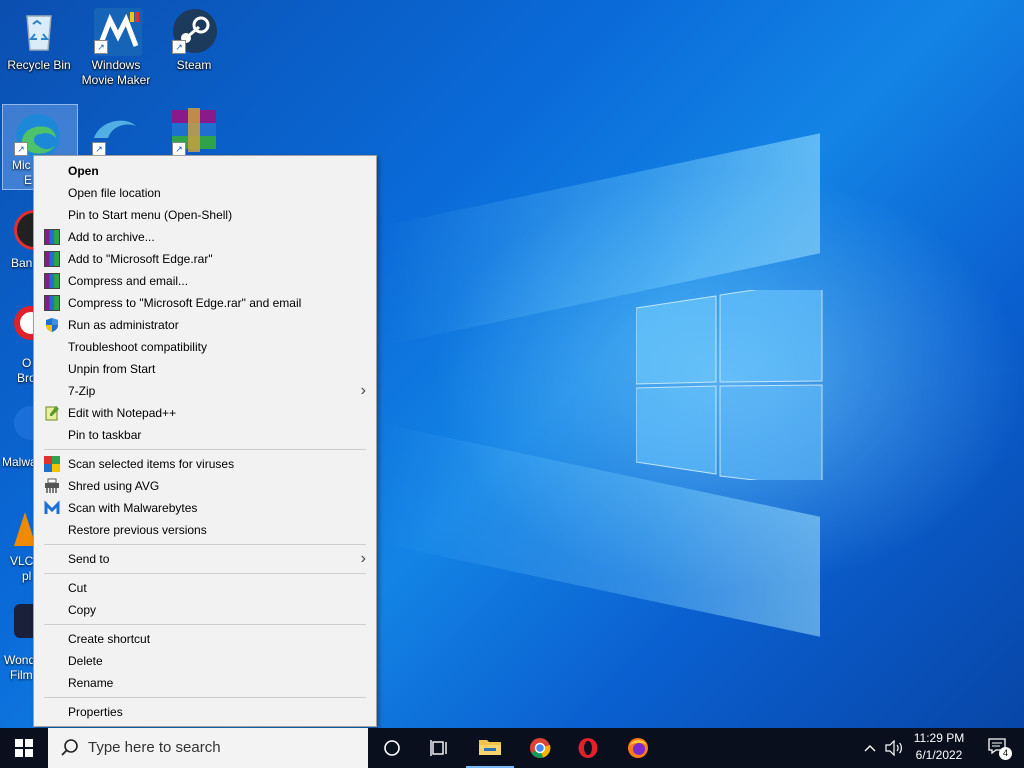 This screenshot has height=768, width=1024. Describe the element at coordinates (137, 530) in the screenshot. I see `menu-item-label: Restore previous versions` at that location.